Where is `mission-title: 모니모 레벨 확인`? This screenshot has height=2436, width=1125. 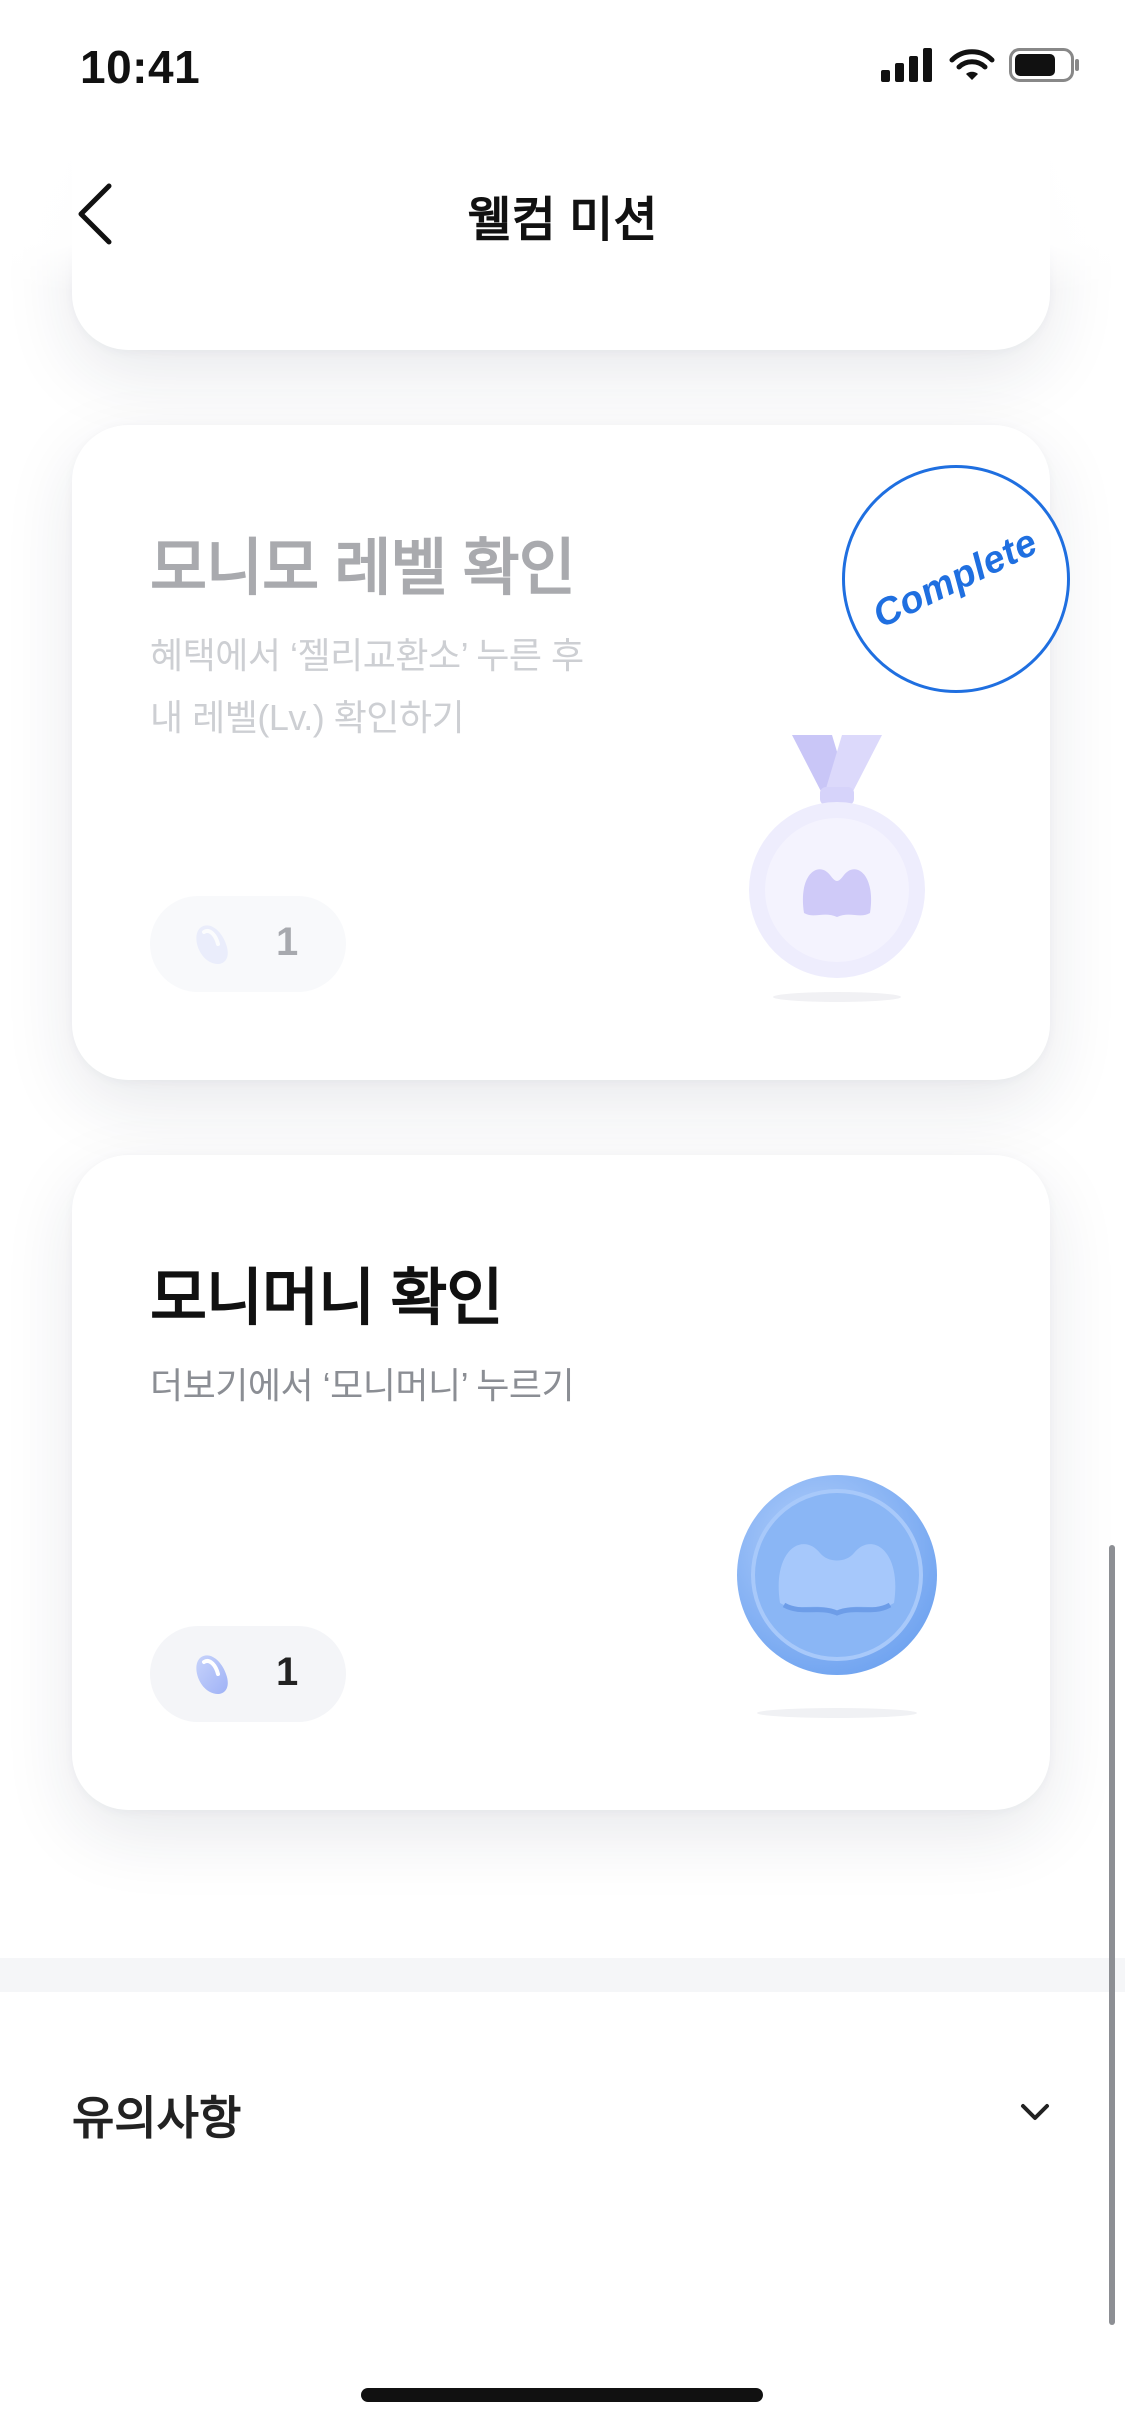
mission-title: 모니모 레벨 확인 is located at coordinates (363, 568).